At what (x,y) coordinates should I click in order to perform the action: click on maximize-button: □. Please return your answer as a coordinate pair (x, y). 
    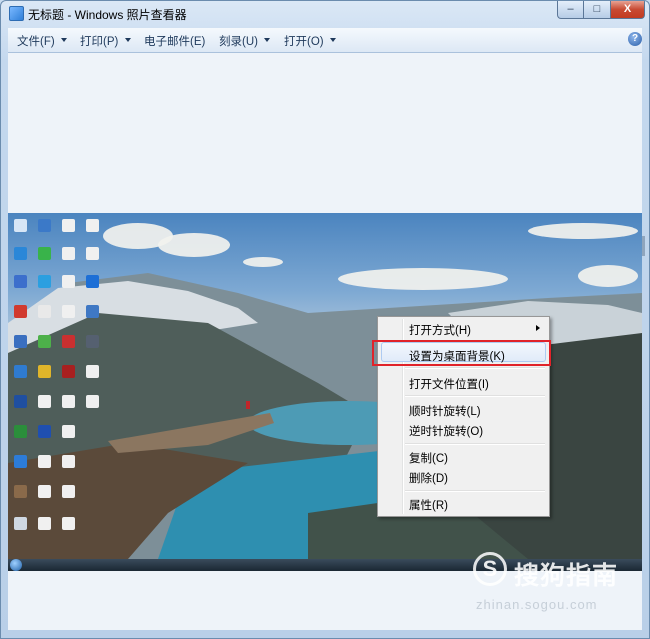
    Looking at the image, I should click on (597, 10).